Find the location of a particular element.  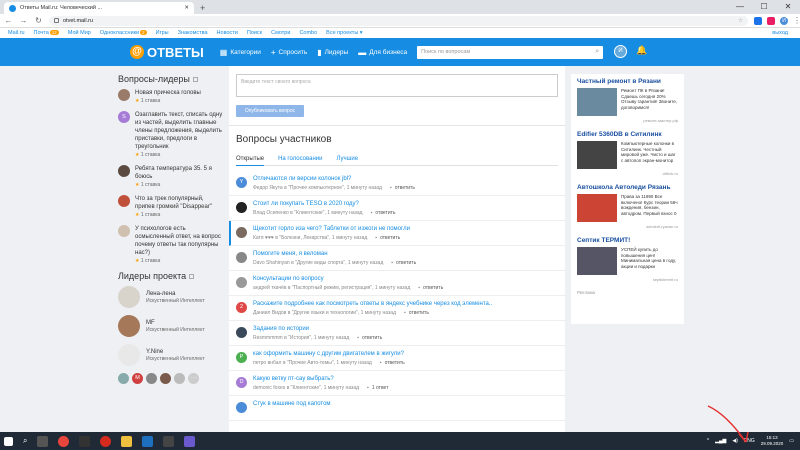

question-title: Отличаются ли версии колонок jbl? is located at coordinates (334, 179).